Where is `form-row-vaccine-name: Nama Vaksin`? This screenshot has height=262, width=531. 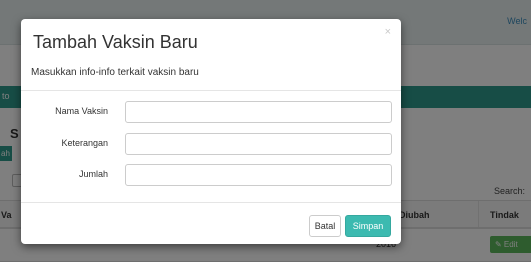
form-row-vaccine-name: Nama Vaksin is located at coordinates (211, 112).